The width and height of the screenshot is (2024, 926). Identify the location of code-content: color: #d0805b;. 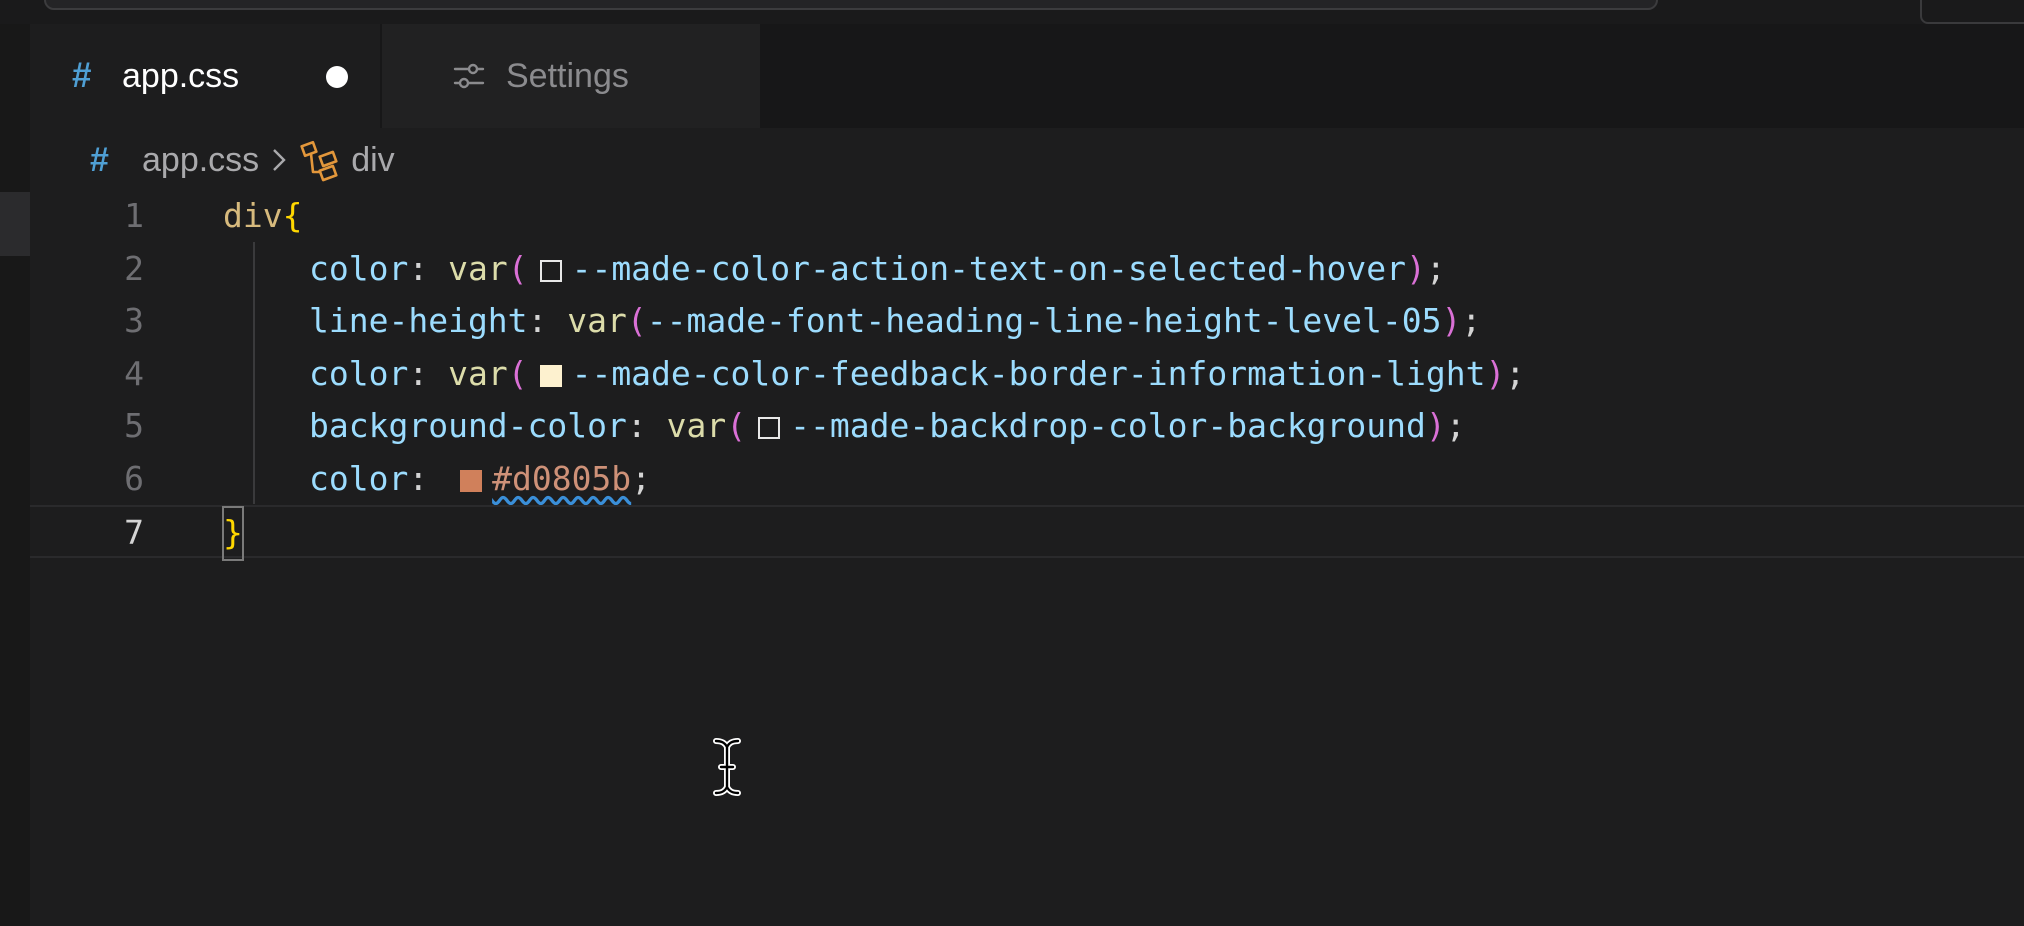
(480, 478).